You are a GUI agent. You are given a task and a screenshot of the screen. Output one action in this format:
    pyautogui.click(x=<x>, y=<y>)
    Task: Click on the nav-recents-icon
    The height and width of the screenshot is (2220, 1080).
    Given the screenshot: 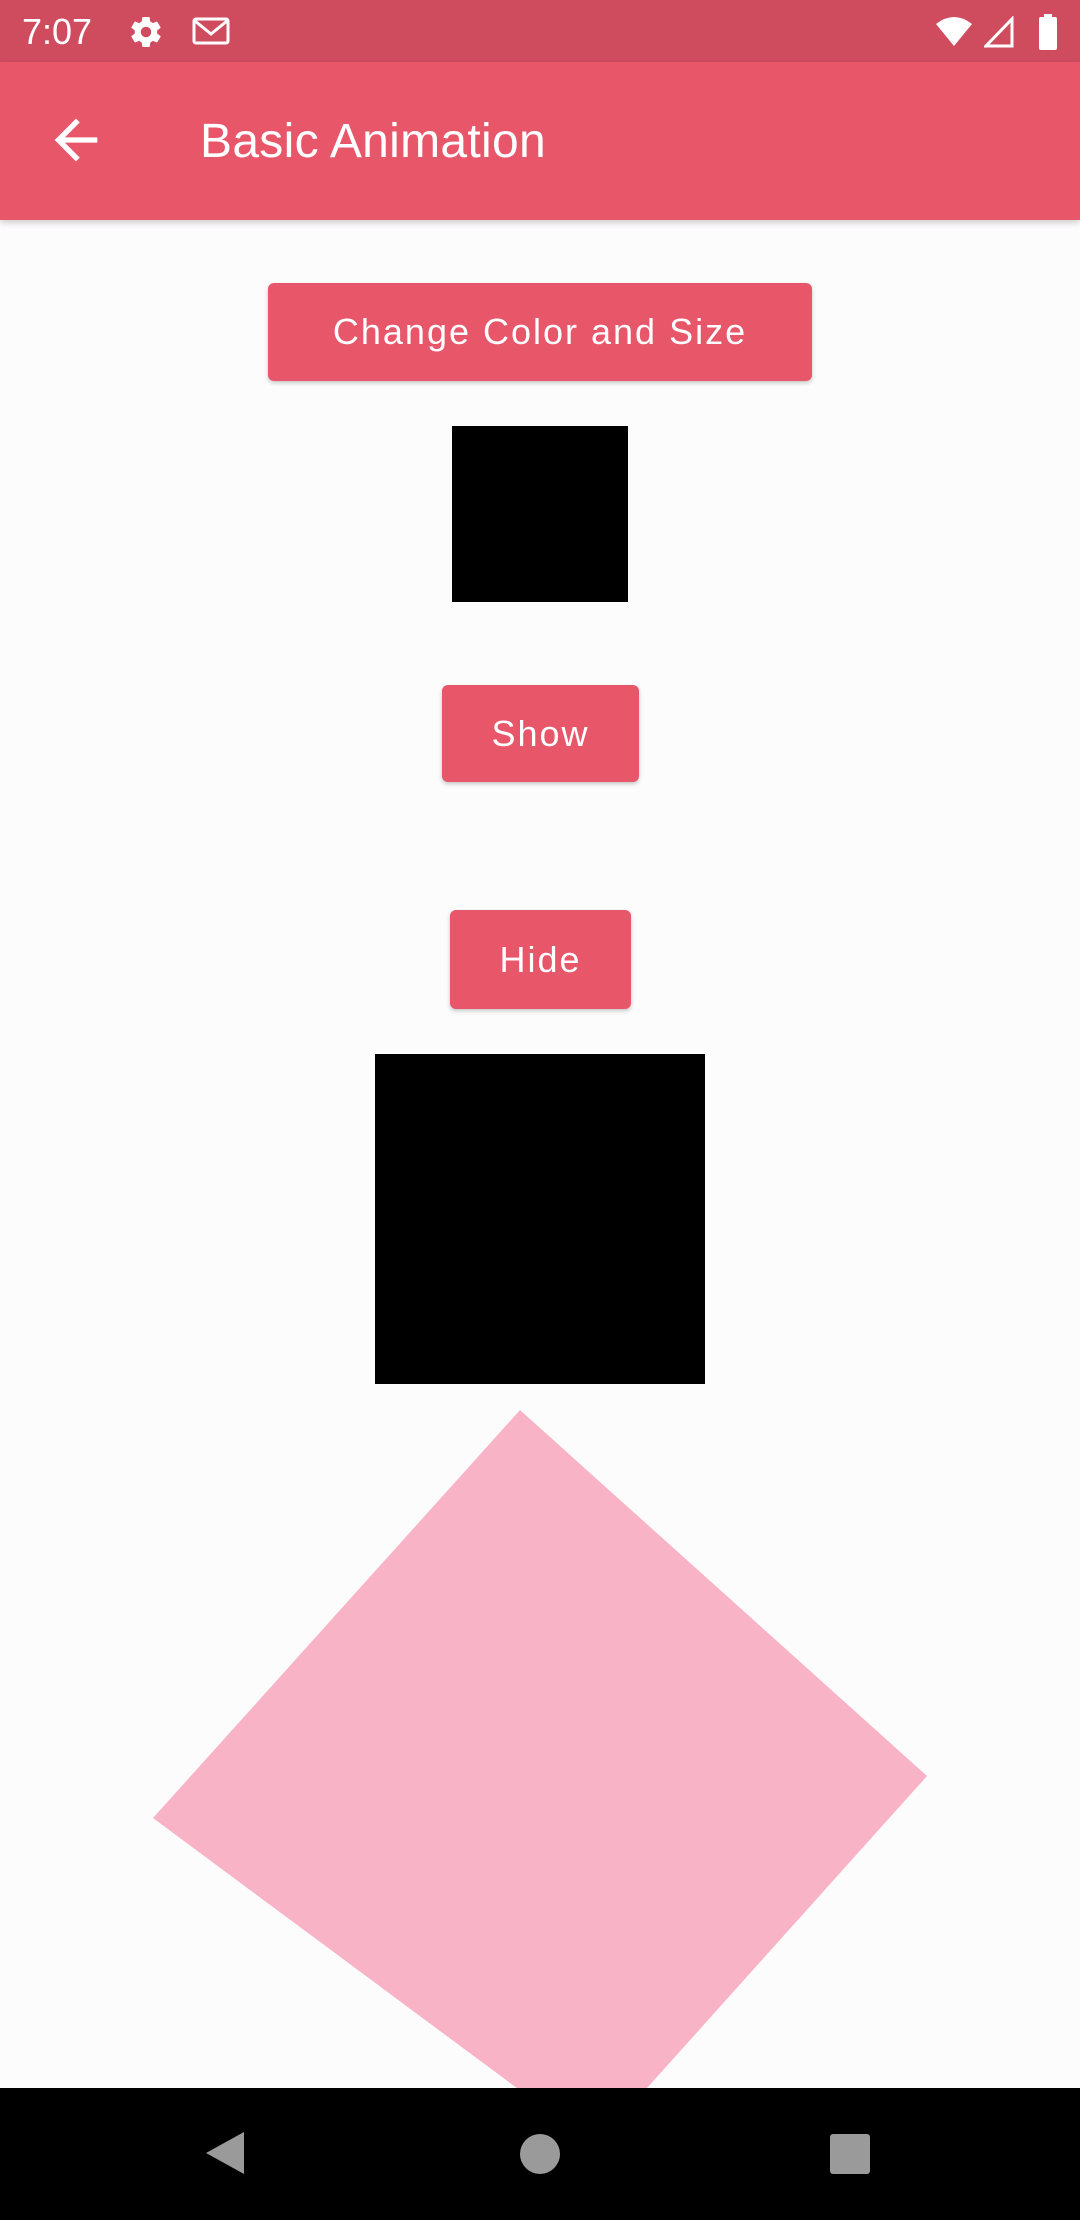 What is the action you would take?
    pyautogui.click(x=850, y=2154)
    